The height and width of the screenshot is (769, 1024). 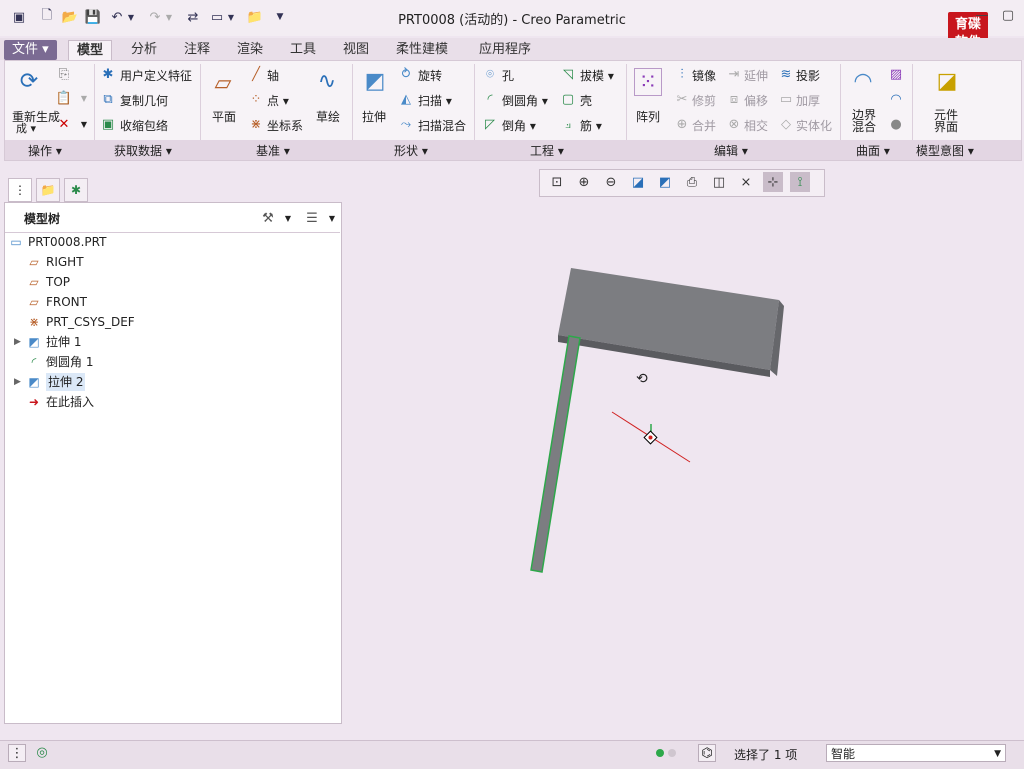 What do you see at coordinates (704, 125) in the screenshot?
I see `merge-button: 合并` at bounding box center [704, 125].